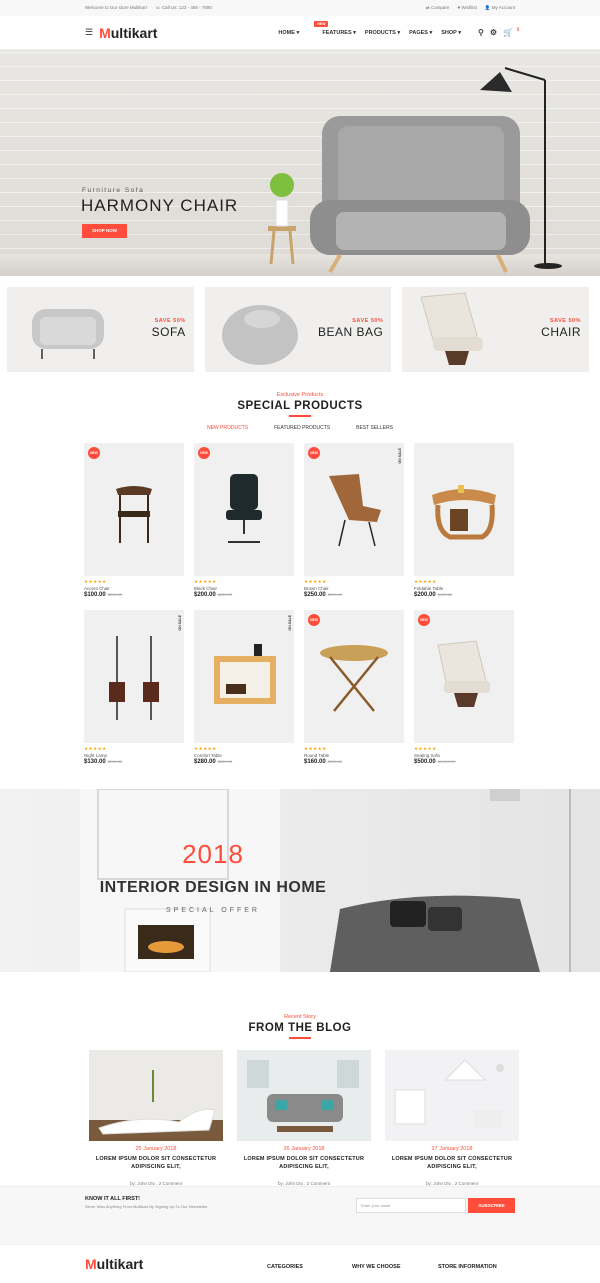  What do you see at coordinates (103, 595) in the screenshot?
I see `product-price: $100.00 $260.00` at bounding box center [103, 595].